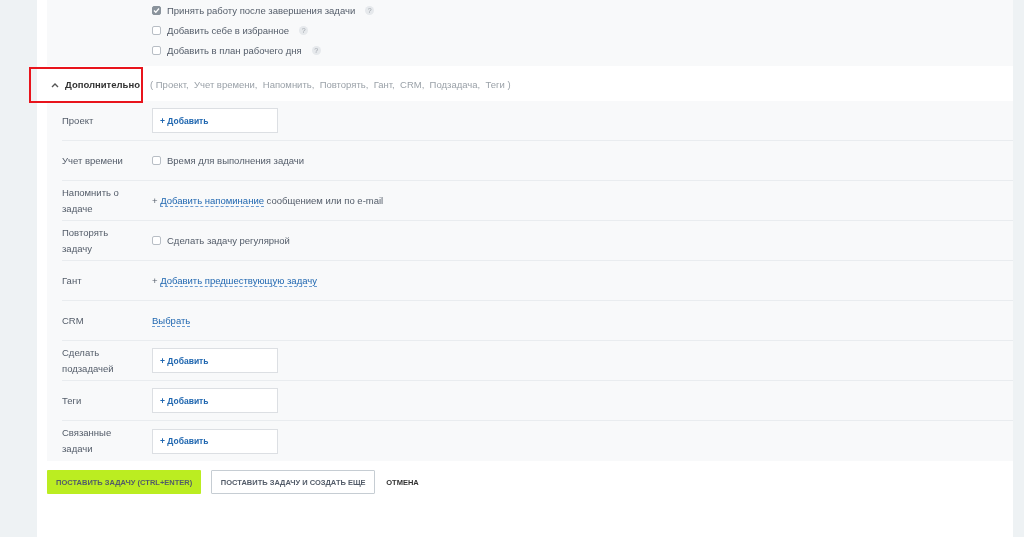  What do you see at coordinates (330, 84) in the screenshot?
I see `section-summary: ( Проект, Учет времени, Напомнить, Повторять, Гант, CRM, Подзадача, Теги )` at bounding box center [330, 84].